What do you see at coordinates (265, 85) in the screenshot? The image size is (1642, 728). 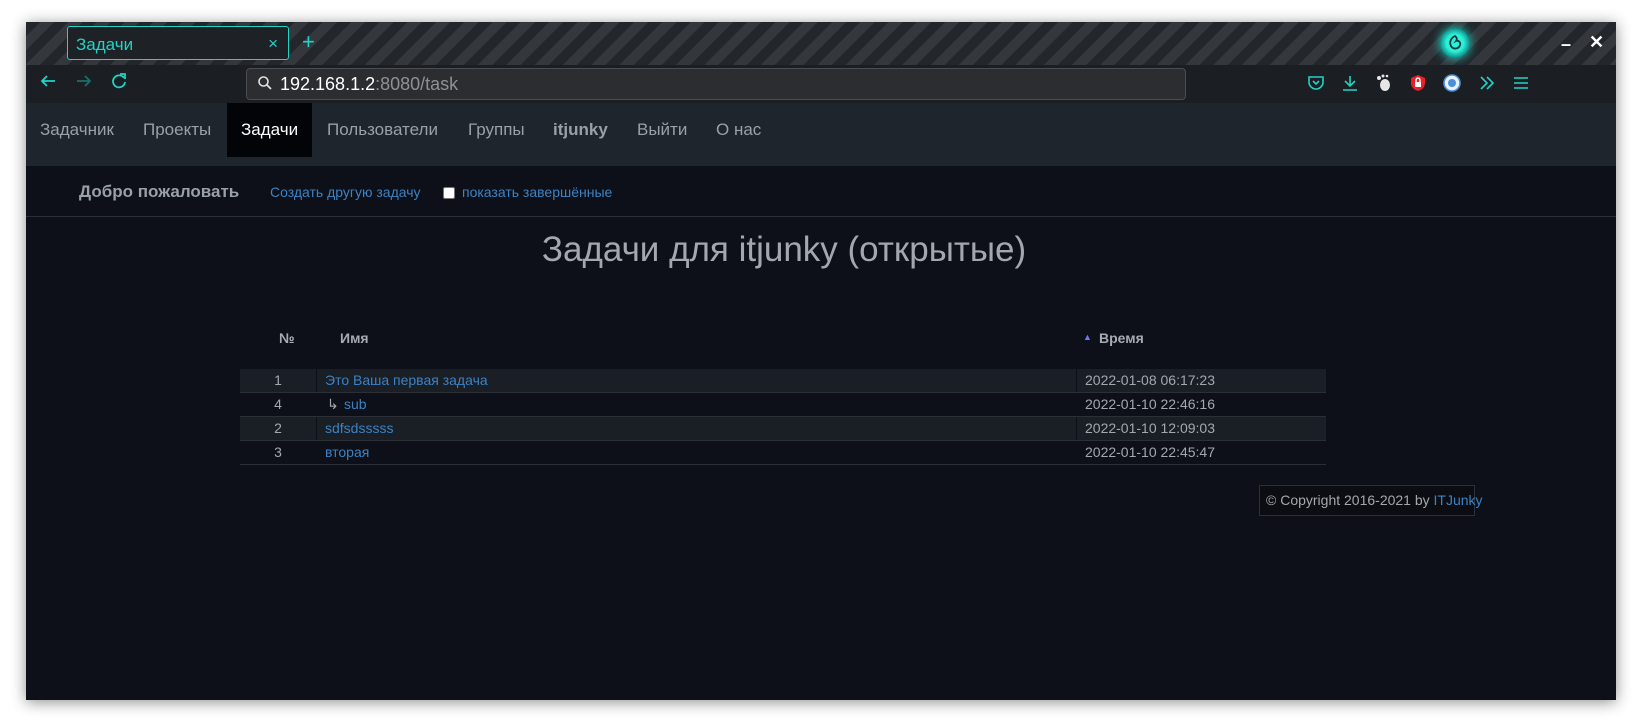 I see `search-icon` at bounding box center [265, 85].